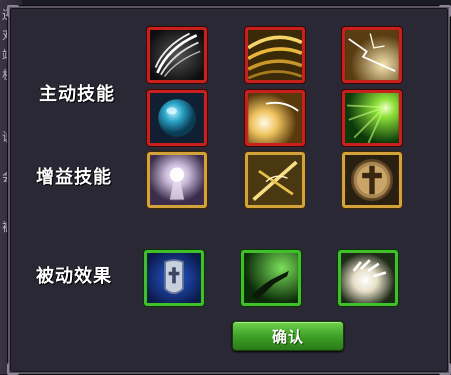  Describe the element at coordinates (74, 177) in the screenshot. I see `buff-skills-label: 增益技能` at that location.